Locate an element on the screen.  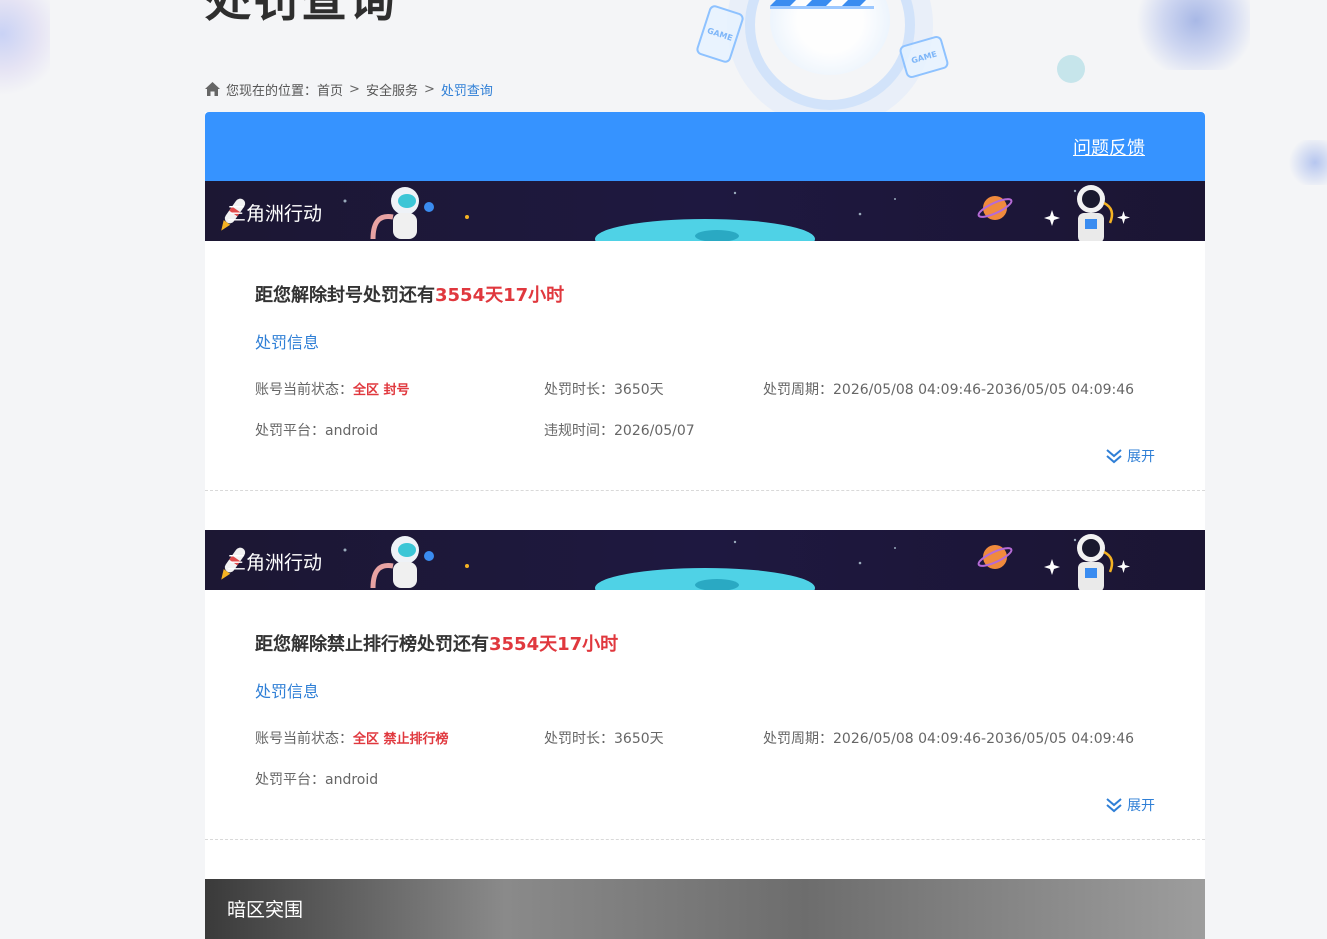
countdown-text: 距您解除禁止排行榜处罚还有3554天17小时 is located at coordinates (436, 643).